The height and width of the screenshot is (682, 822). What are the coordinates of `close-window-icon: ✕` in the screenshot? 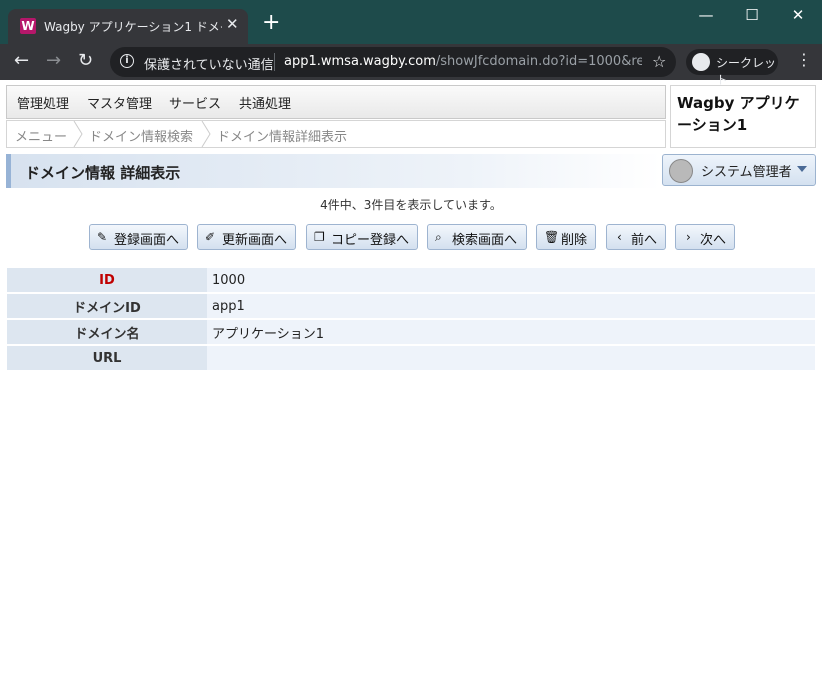 It's located at (798, 15).